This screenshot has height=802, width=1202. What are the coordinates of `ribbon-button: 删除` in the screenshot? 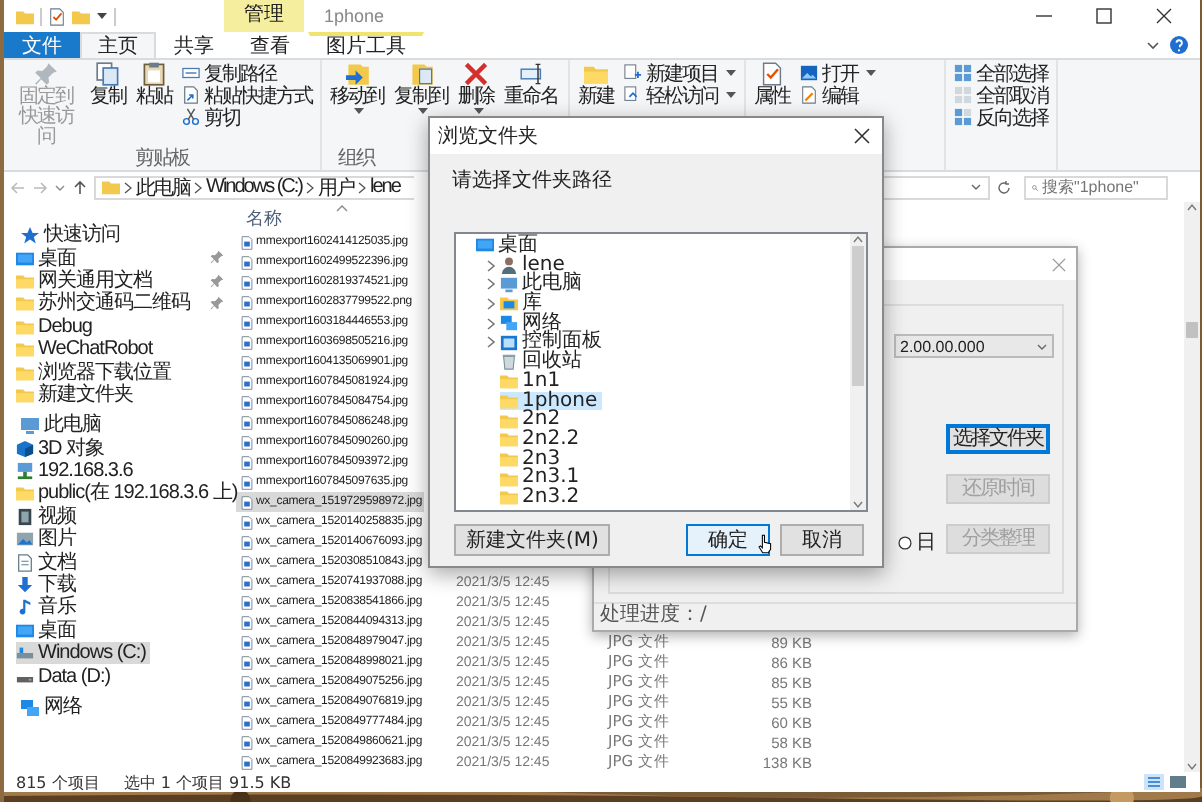 It's located at (476, 88).